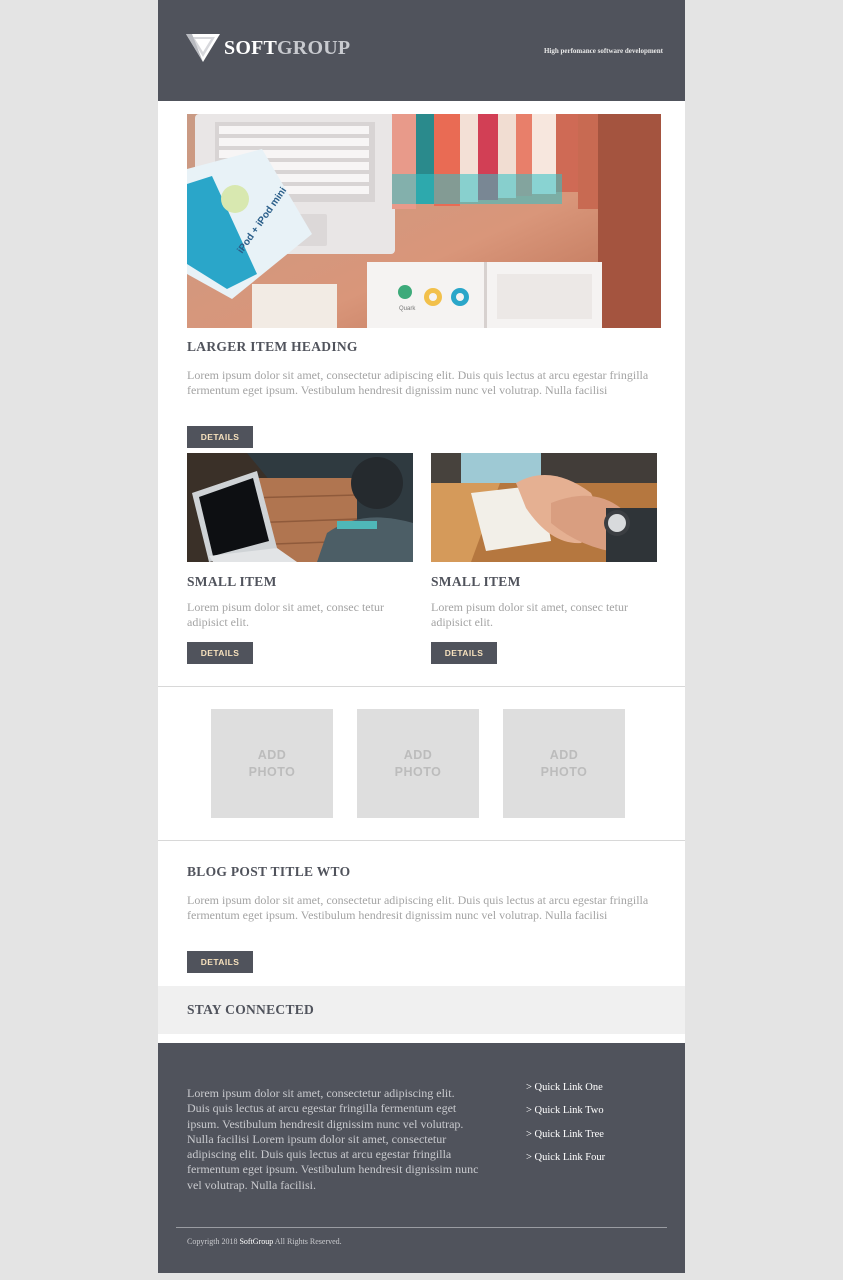 The image size is (843, 1280). What do you see at coordinates (314, 47) in the screenshot?
I see `logo-group: GROUP` at bounding box center [314, 47].